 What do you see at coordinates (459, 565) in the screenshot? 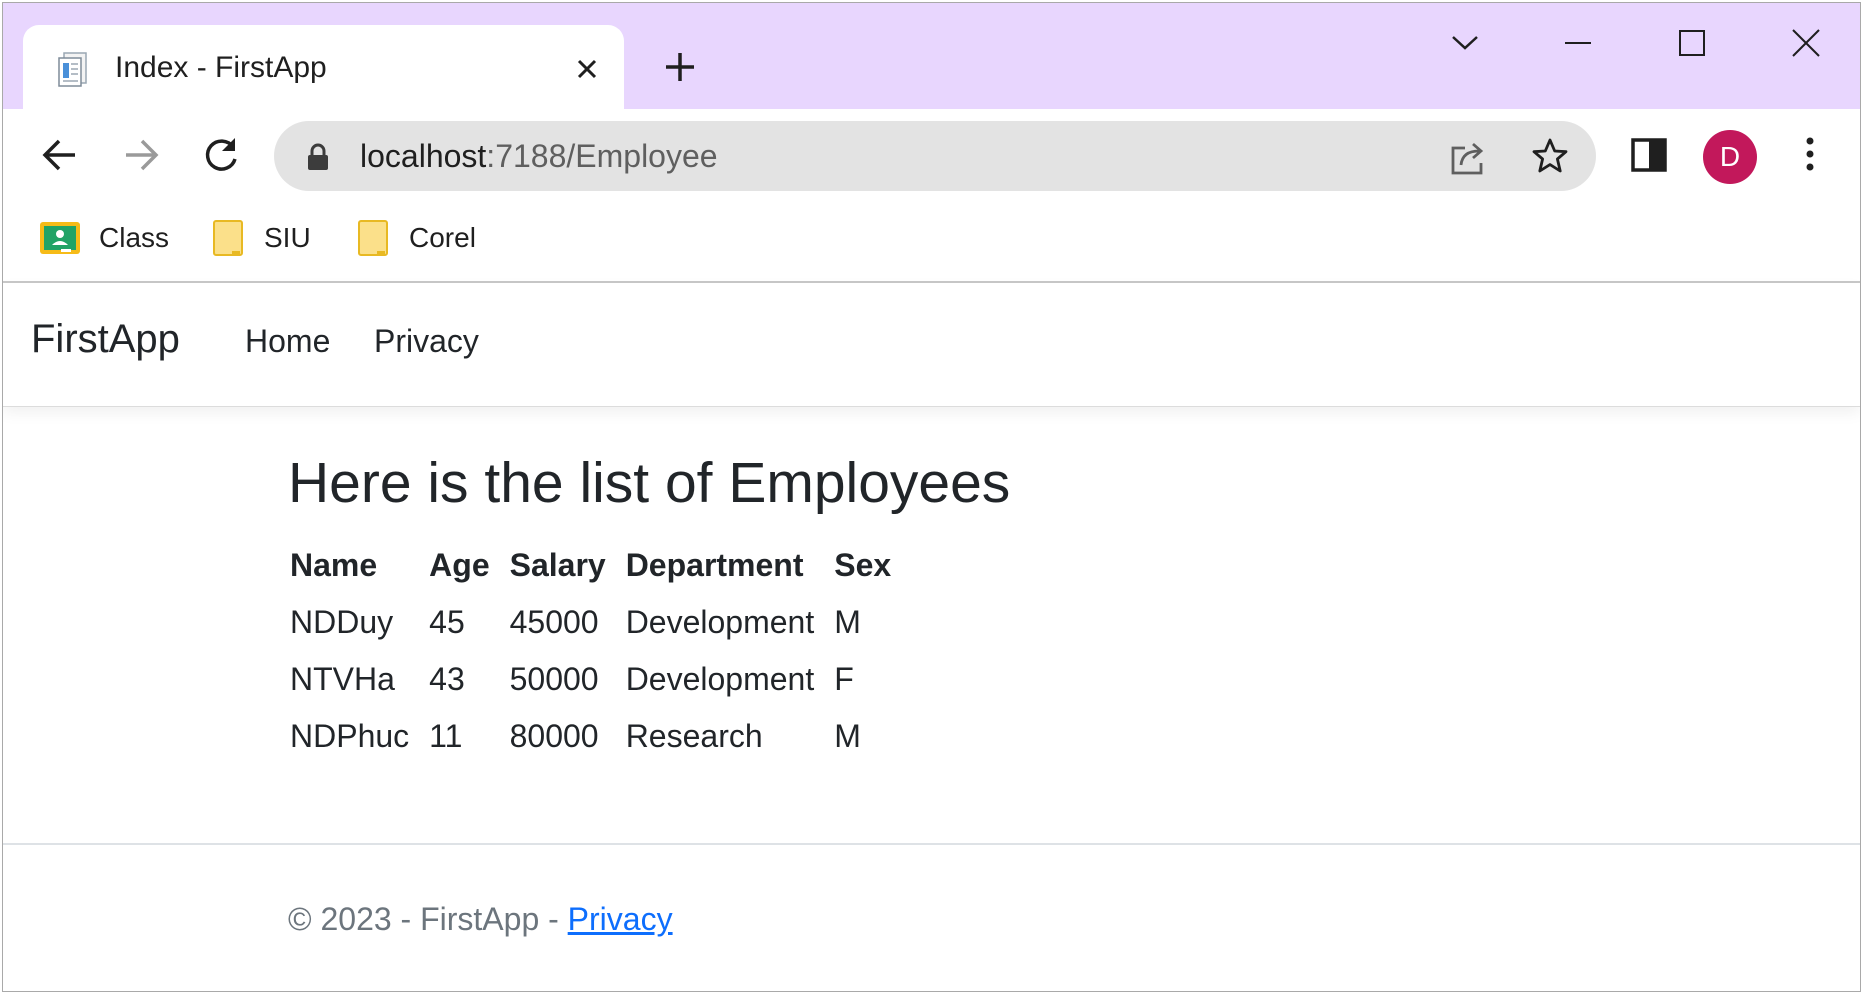
I see `column-header-age: Age` at bounding box center [459, 565].